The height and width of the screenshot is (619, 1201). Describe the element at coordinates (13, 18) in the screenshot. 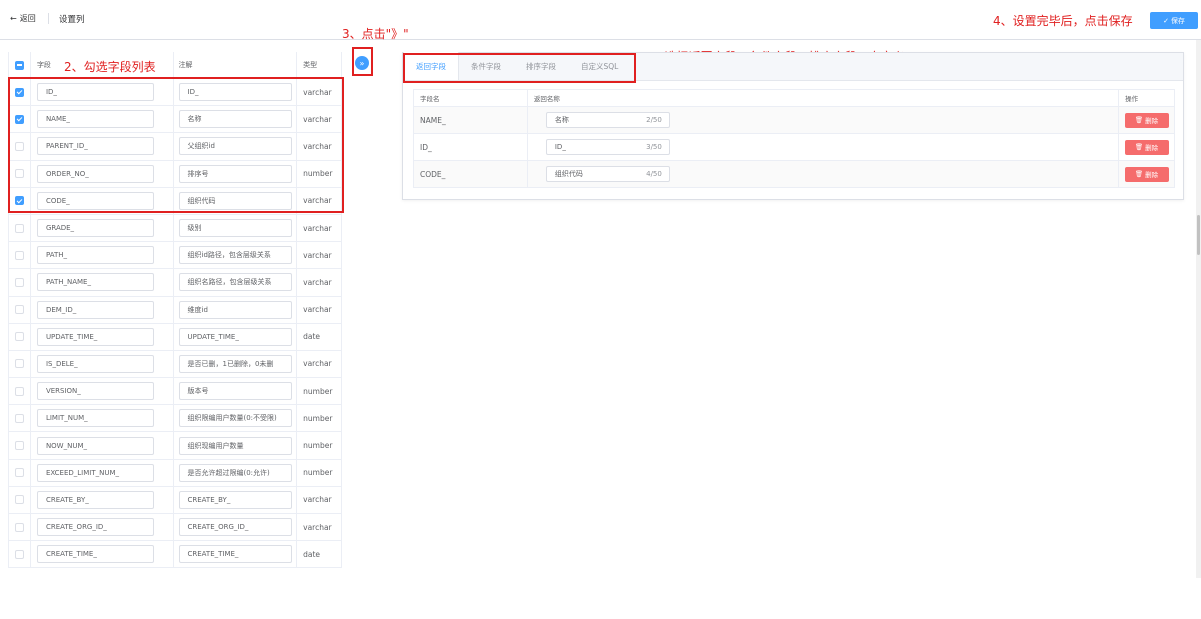

I see `back-arrow-icon: ←` at that location.